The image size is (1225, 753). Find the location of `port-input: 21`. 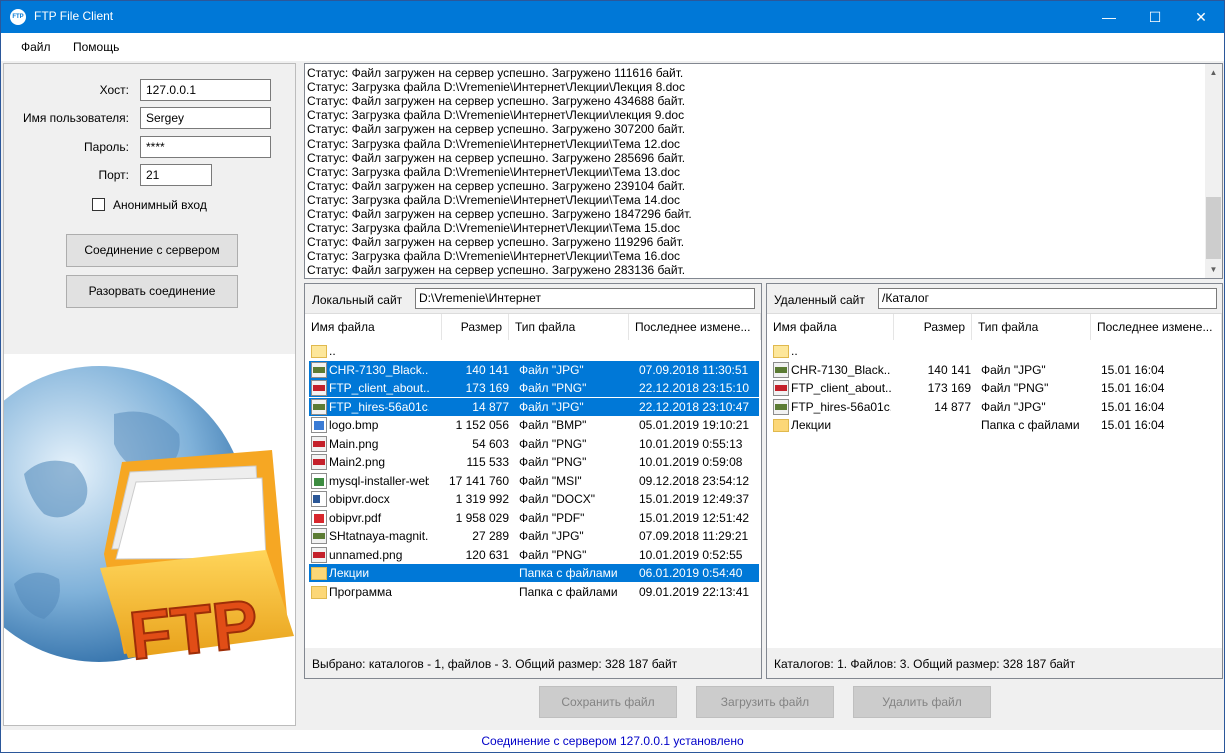

port-input: 21 is located at coordinates (176, 175).